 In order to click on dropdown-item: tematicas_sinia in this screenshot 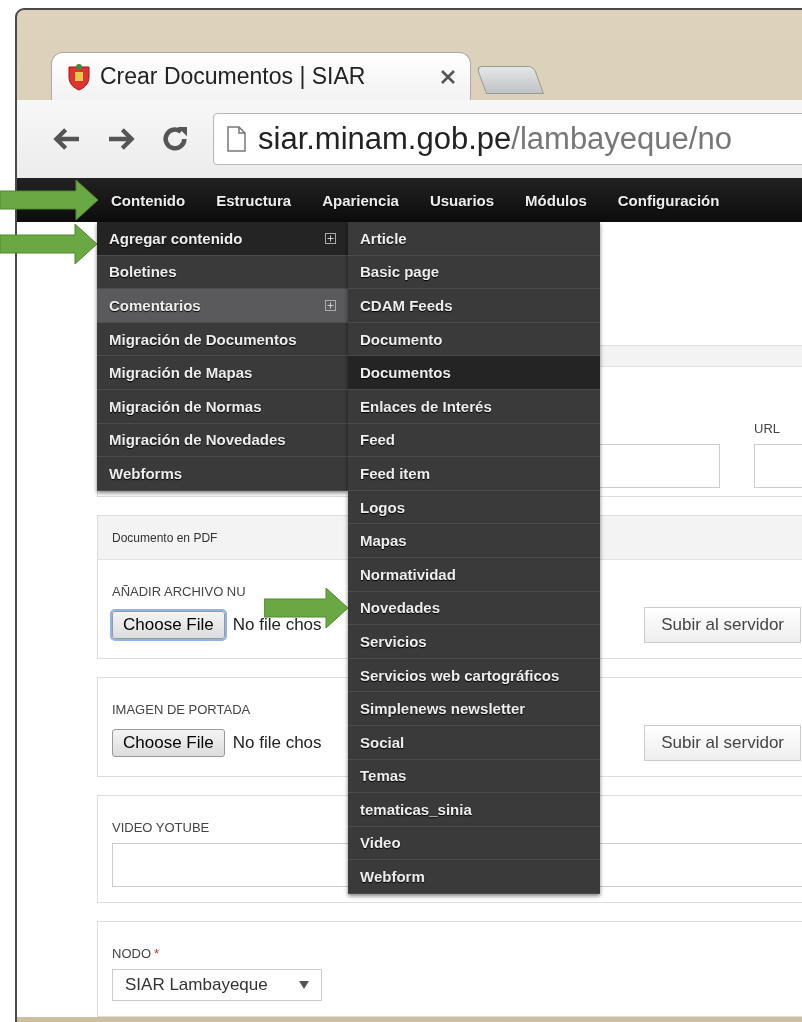, I will do `click(474, 810)`.